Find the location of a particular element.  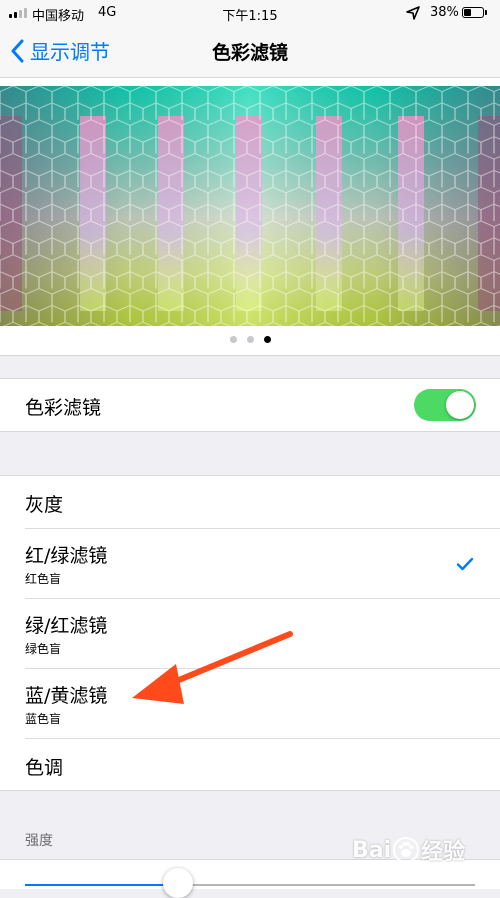

navigation-bar: 显示调节 色彩滤镜 is located at coordinates (250, 52).